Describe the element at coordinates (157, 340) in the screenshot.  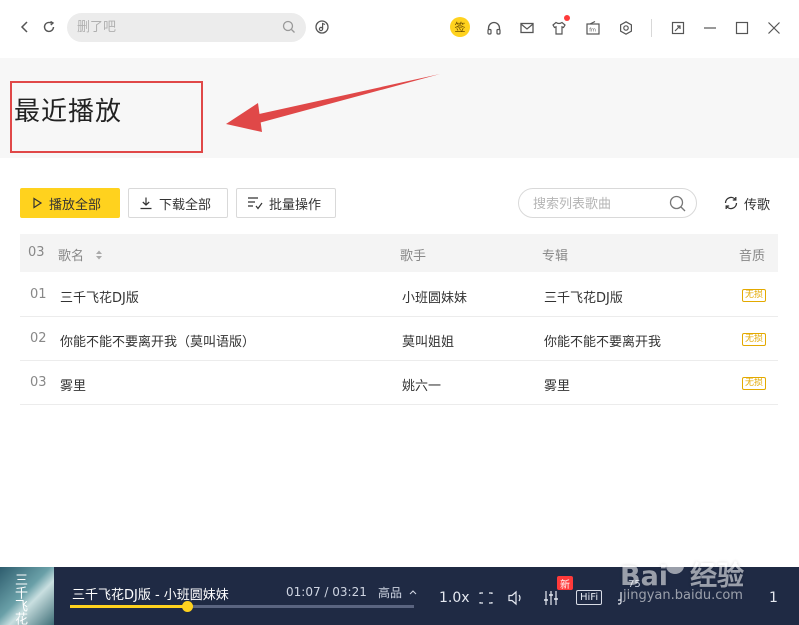
I see `song-name: 你能不能不要离开我（莫叫语版）` at that location.